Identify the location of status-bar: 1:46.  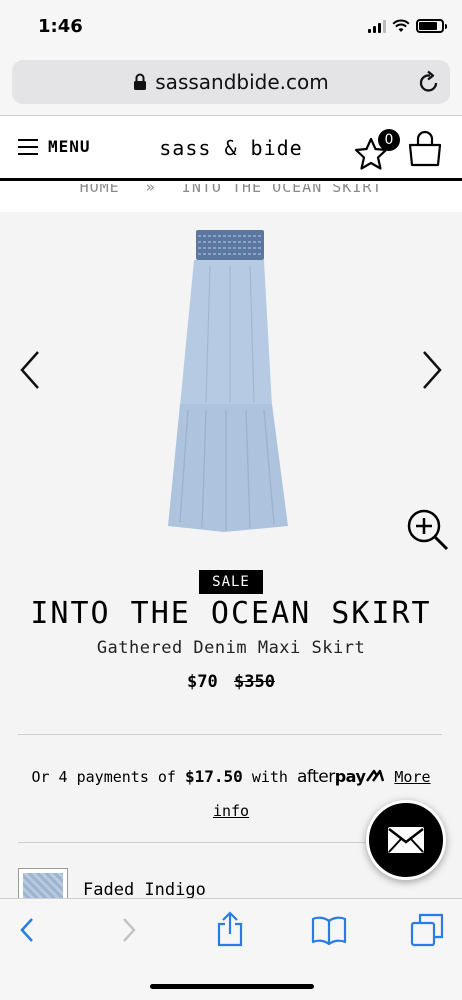
(231, 28).